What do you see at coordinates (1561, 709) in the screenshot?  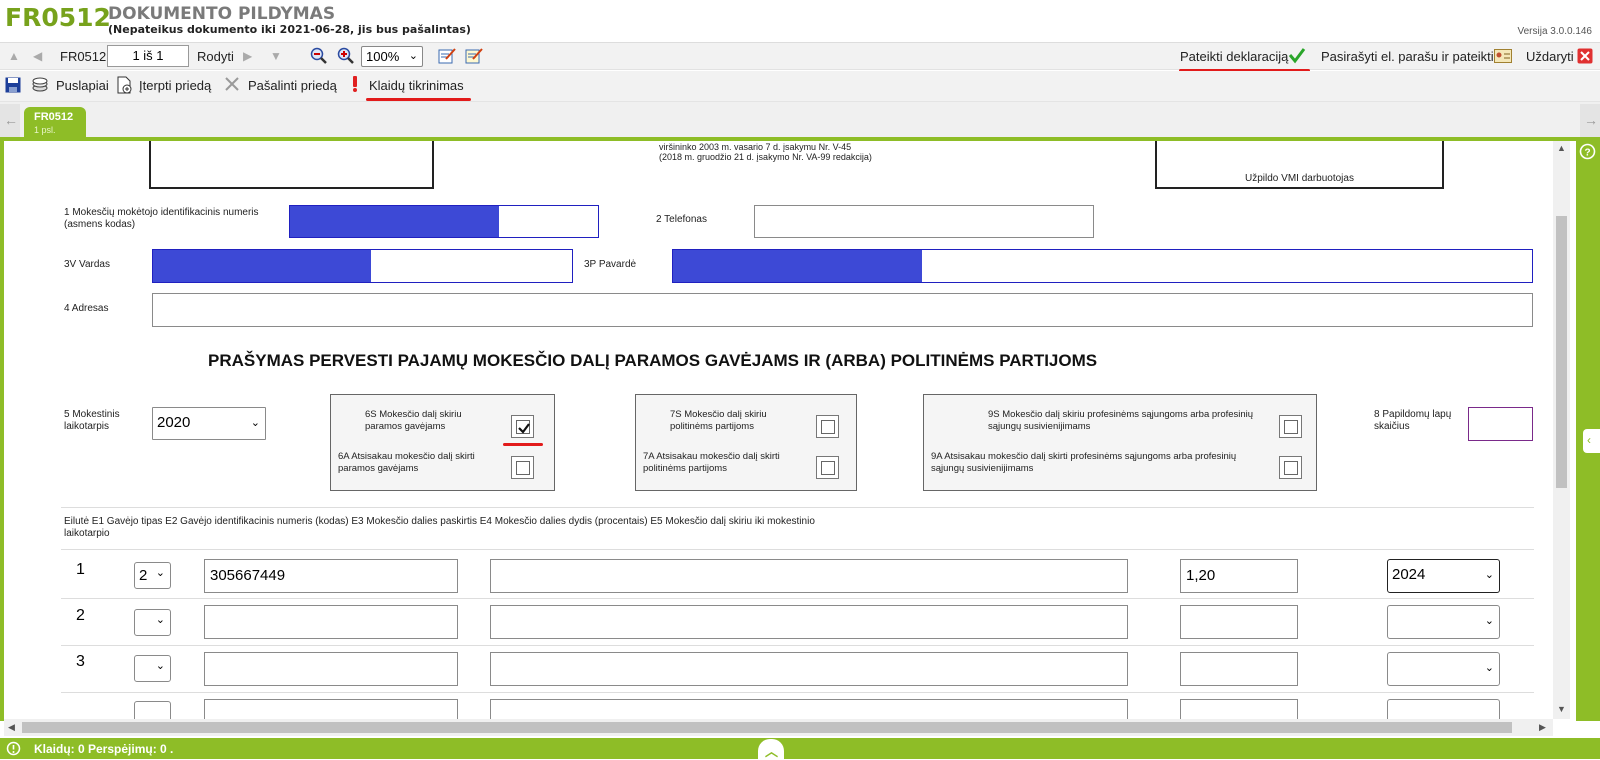 I see `scroll-down-icon: ▼` at bounding box center [1561, 709].